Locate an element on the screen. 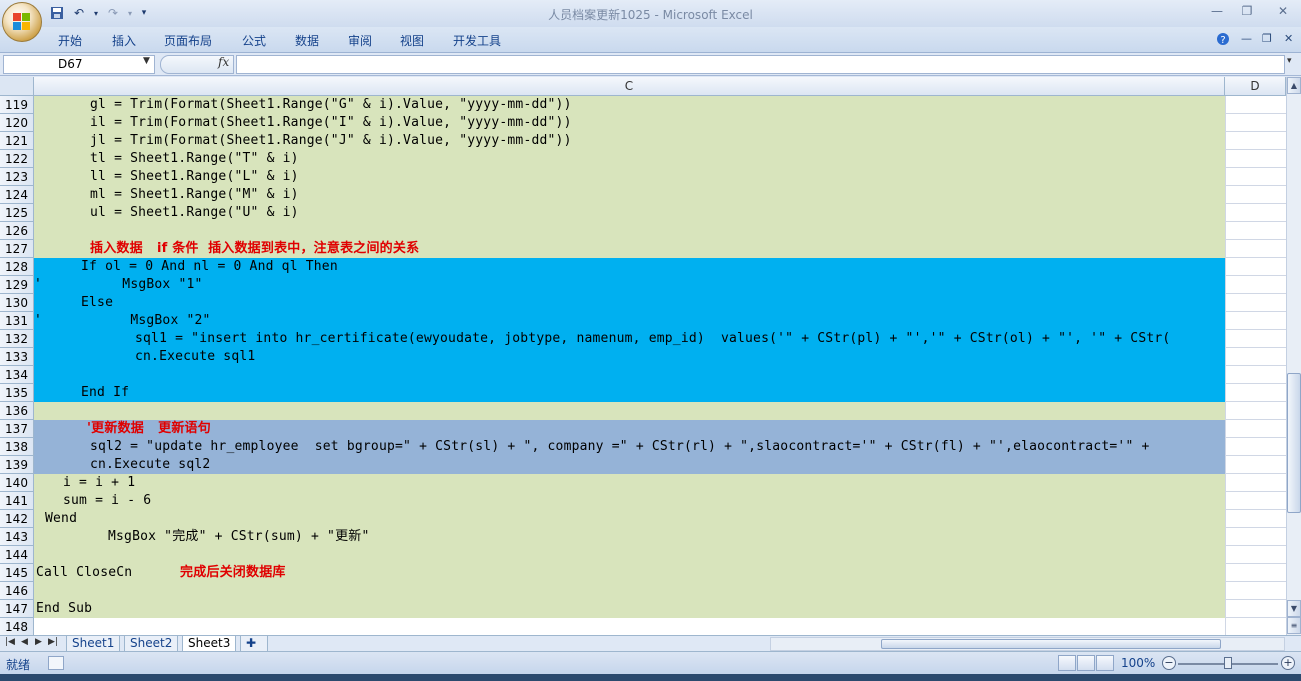 The width and height of the screenshot is (1301, 681). zoom-slider-thumb is located at coordinates (1228, 663).